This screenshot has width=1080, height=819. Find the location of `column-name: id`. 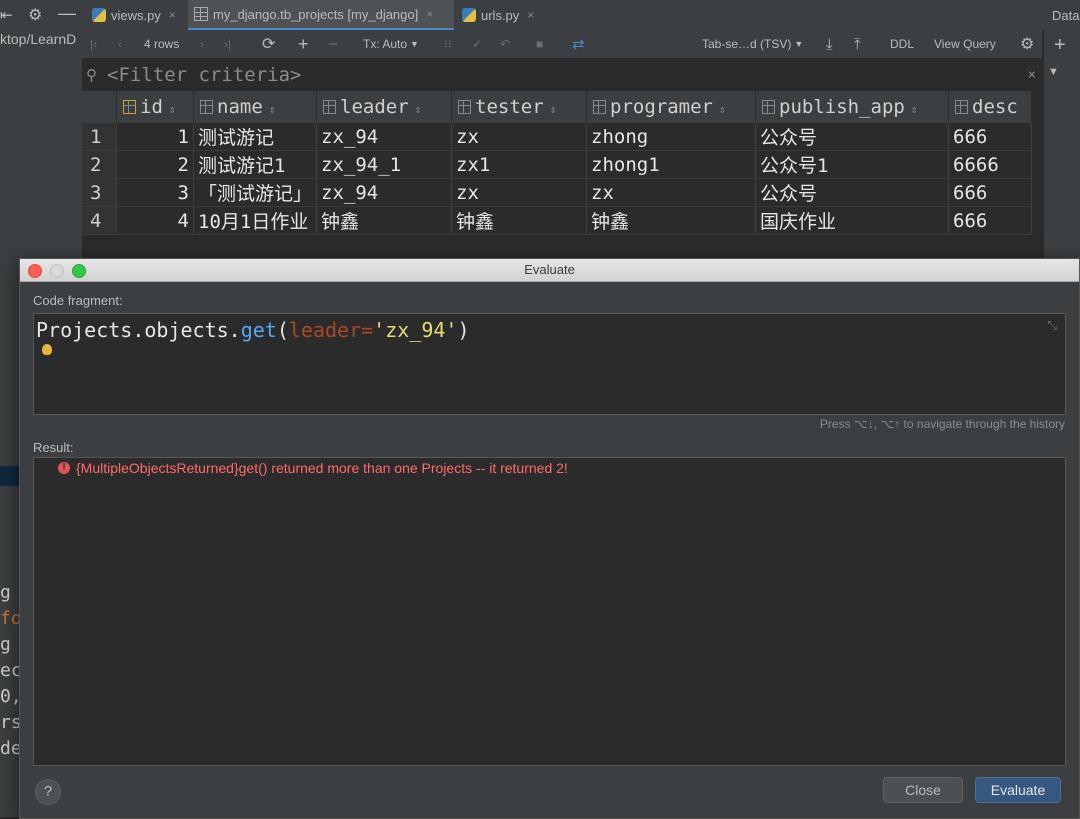

column-name: id is located at coordinates (151, 107).